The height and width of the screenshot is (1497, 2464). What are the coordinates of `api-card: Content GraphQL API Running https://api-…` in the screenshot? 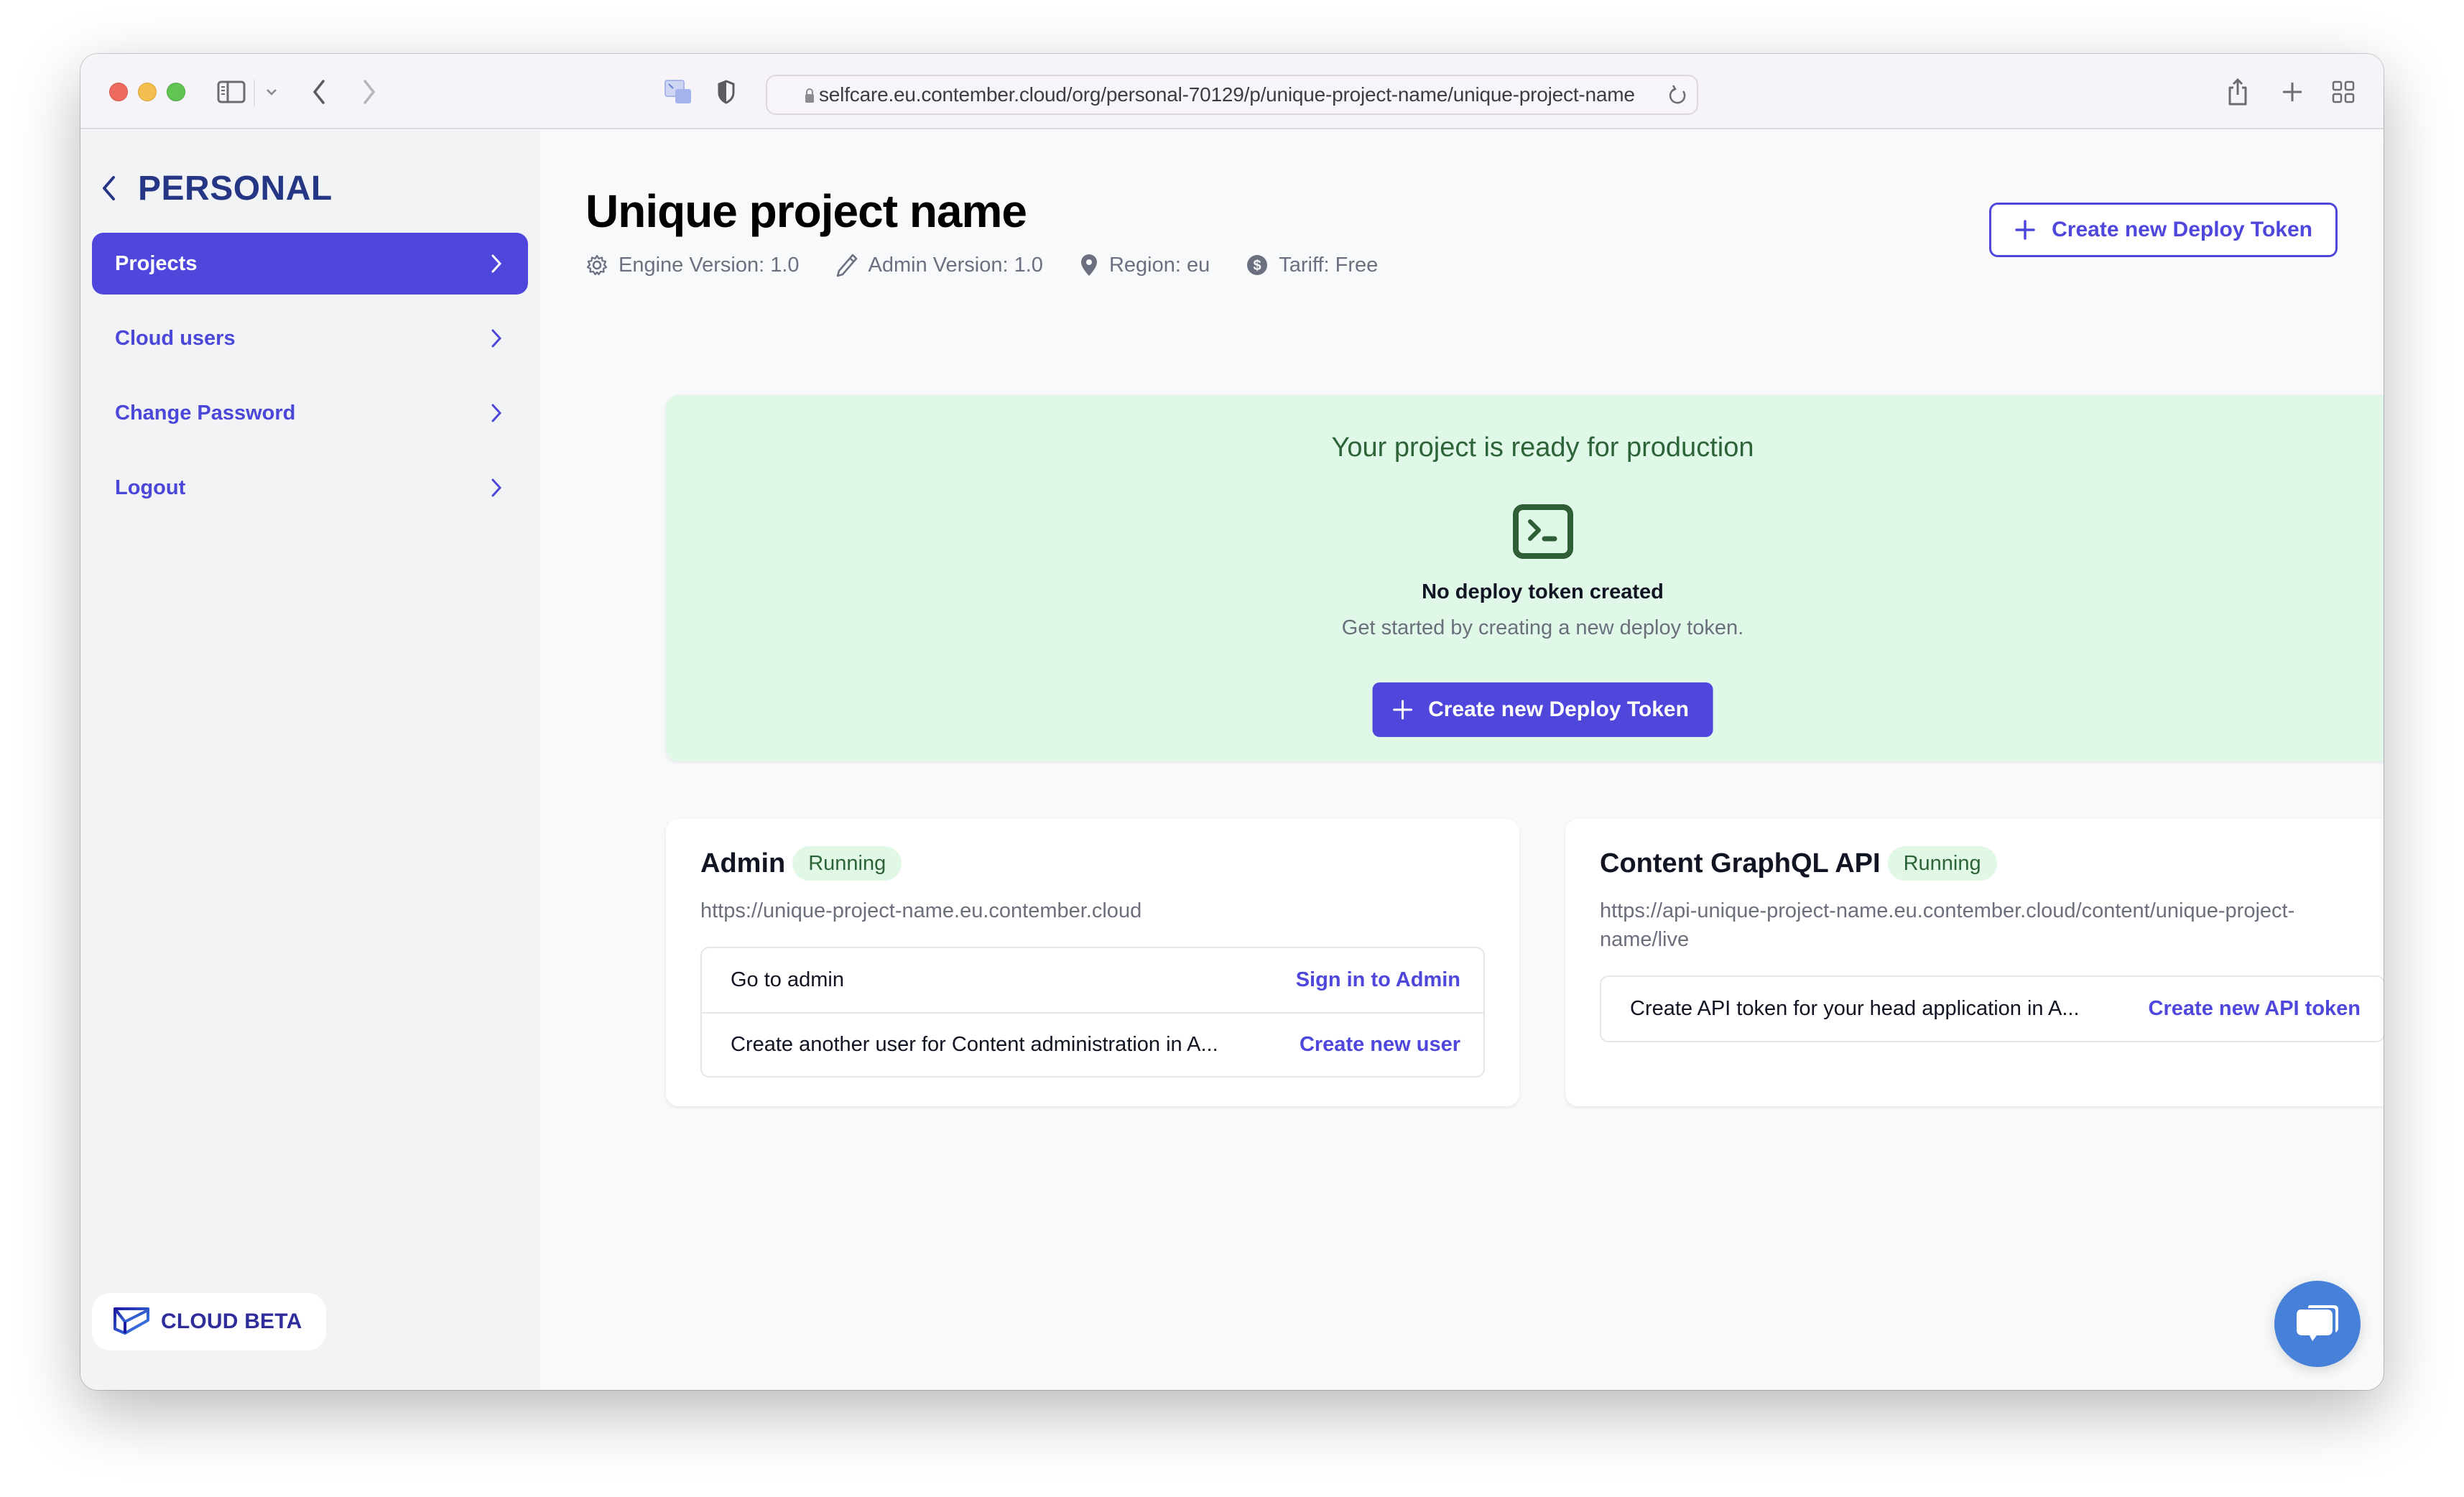 It's located at (1974, 962).